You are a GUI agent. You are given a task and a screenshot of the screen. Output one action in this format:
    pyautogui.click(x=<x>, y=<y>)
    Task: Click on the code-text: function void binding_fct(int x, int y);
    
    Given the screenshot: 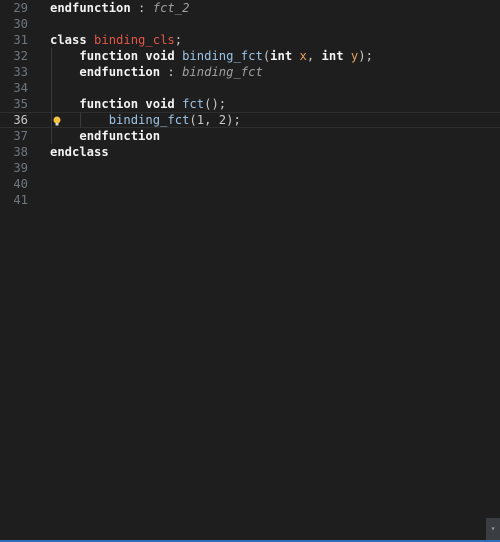 What is the action you would take?
    pyautogui.click(x=211, y=56)
    